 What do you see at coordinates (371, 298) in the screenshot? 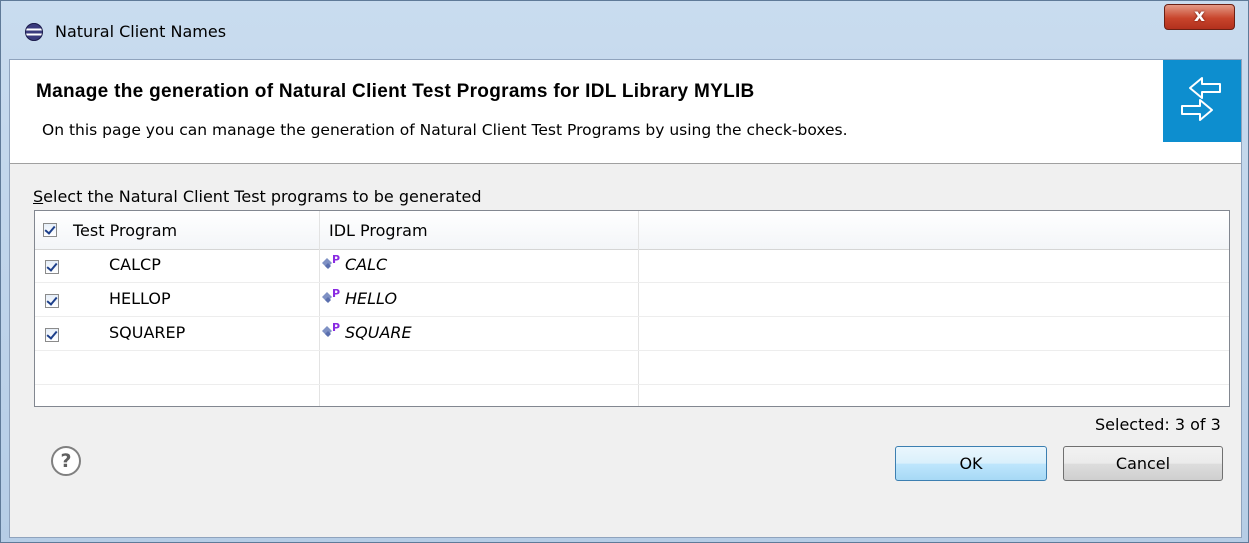
I see `idl-program-name: HELLO` at bounding box center [371, 298].